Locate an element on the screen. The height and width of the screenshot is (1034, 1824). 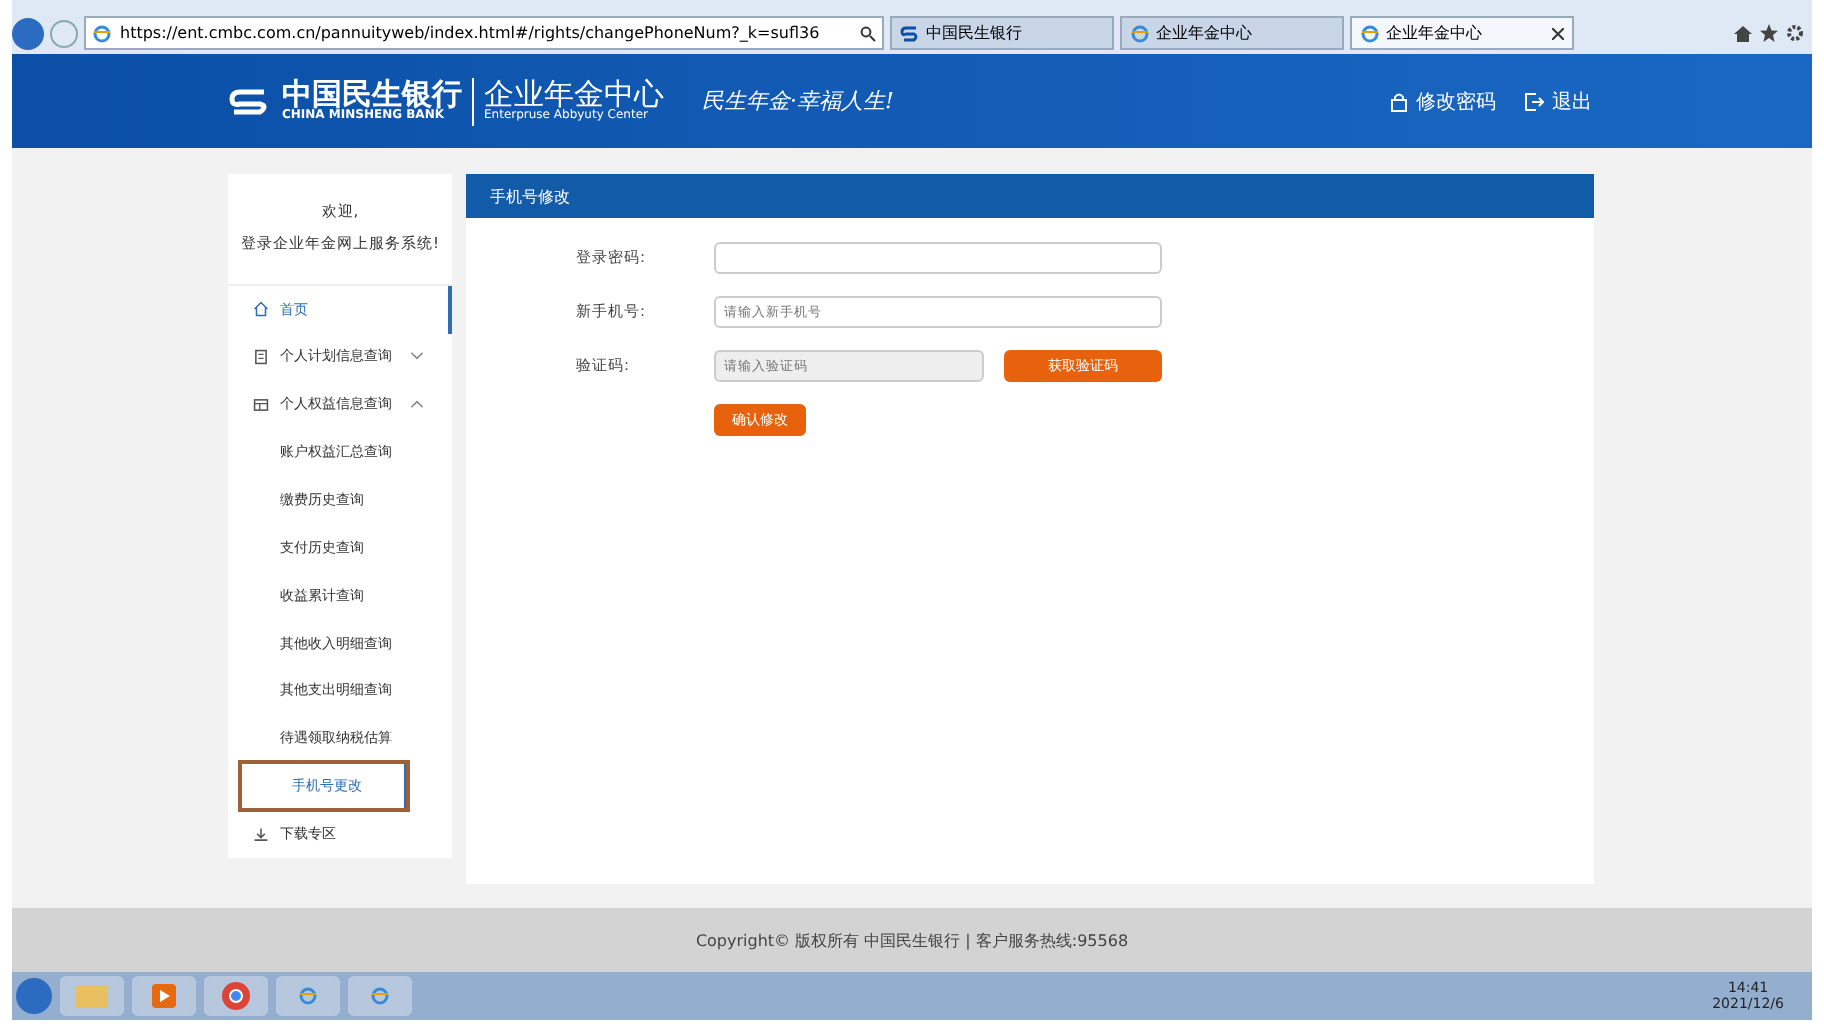
header-link: 修改密码 is located at coordinates (1443, 101).